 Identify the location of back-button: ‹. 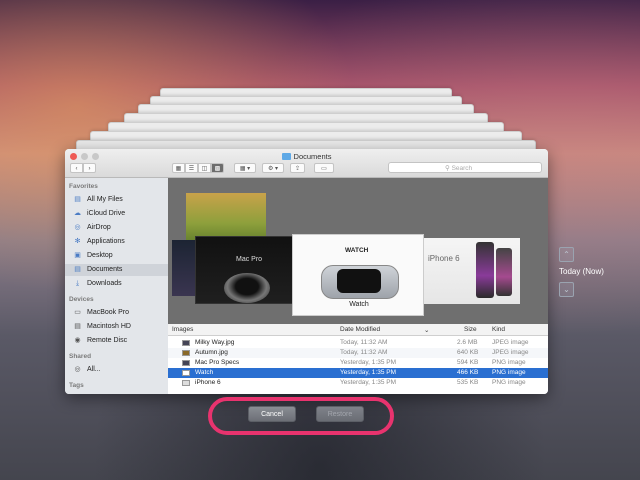
(76, 168).